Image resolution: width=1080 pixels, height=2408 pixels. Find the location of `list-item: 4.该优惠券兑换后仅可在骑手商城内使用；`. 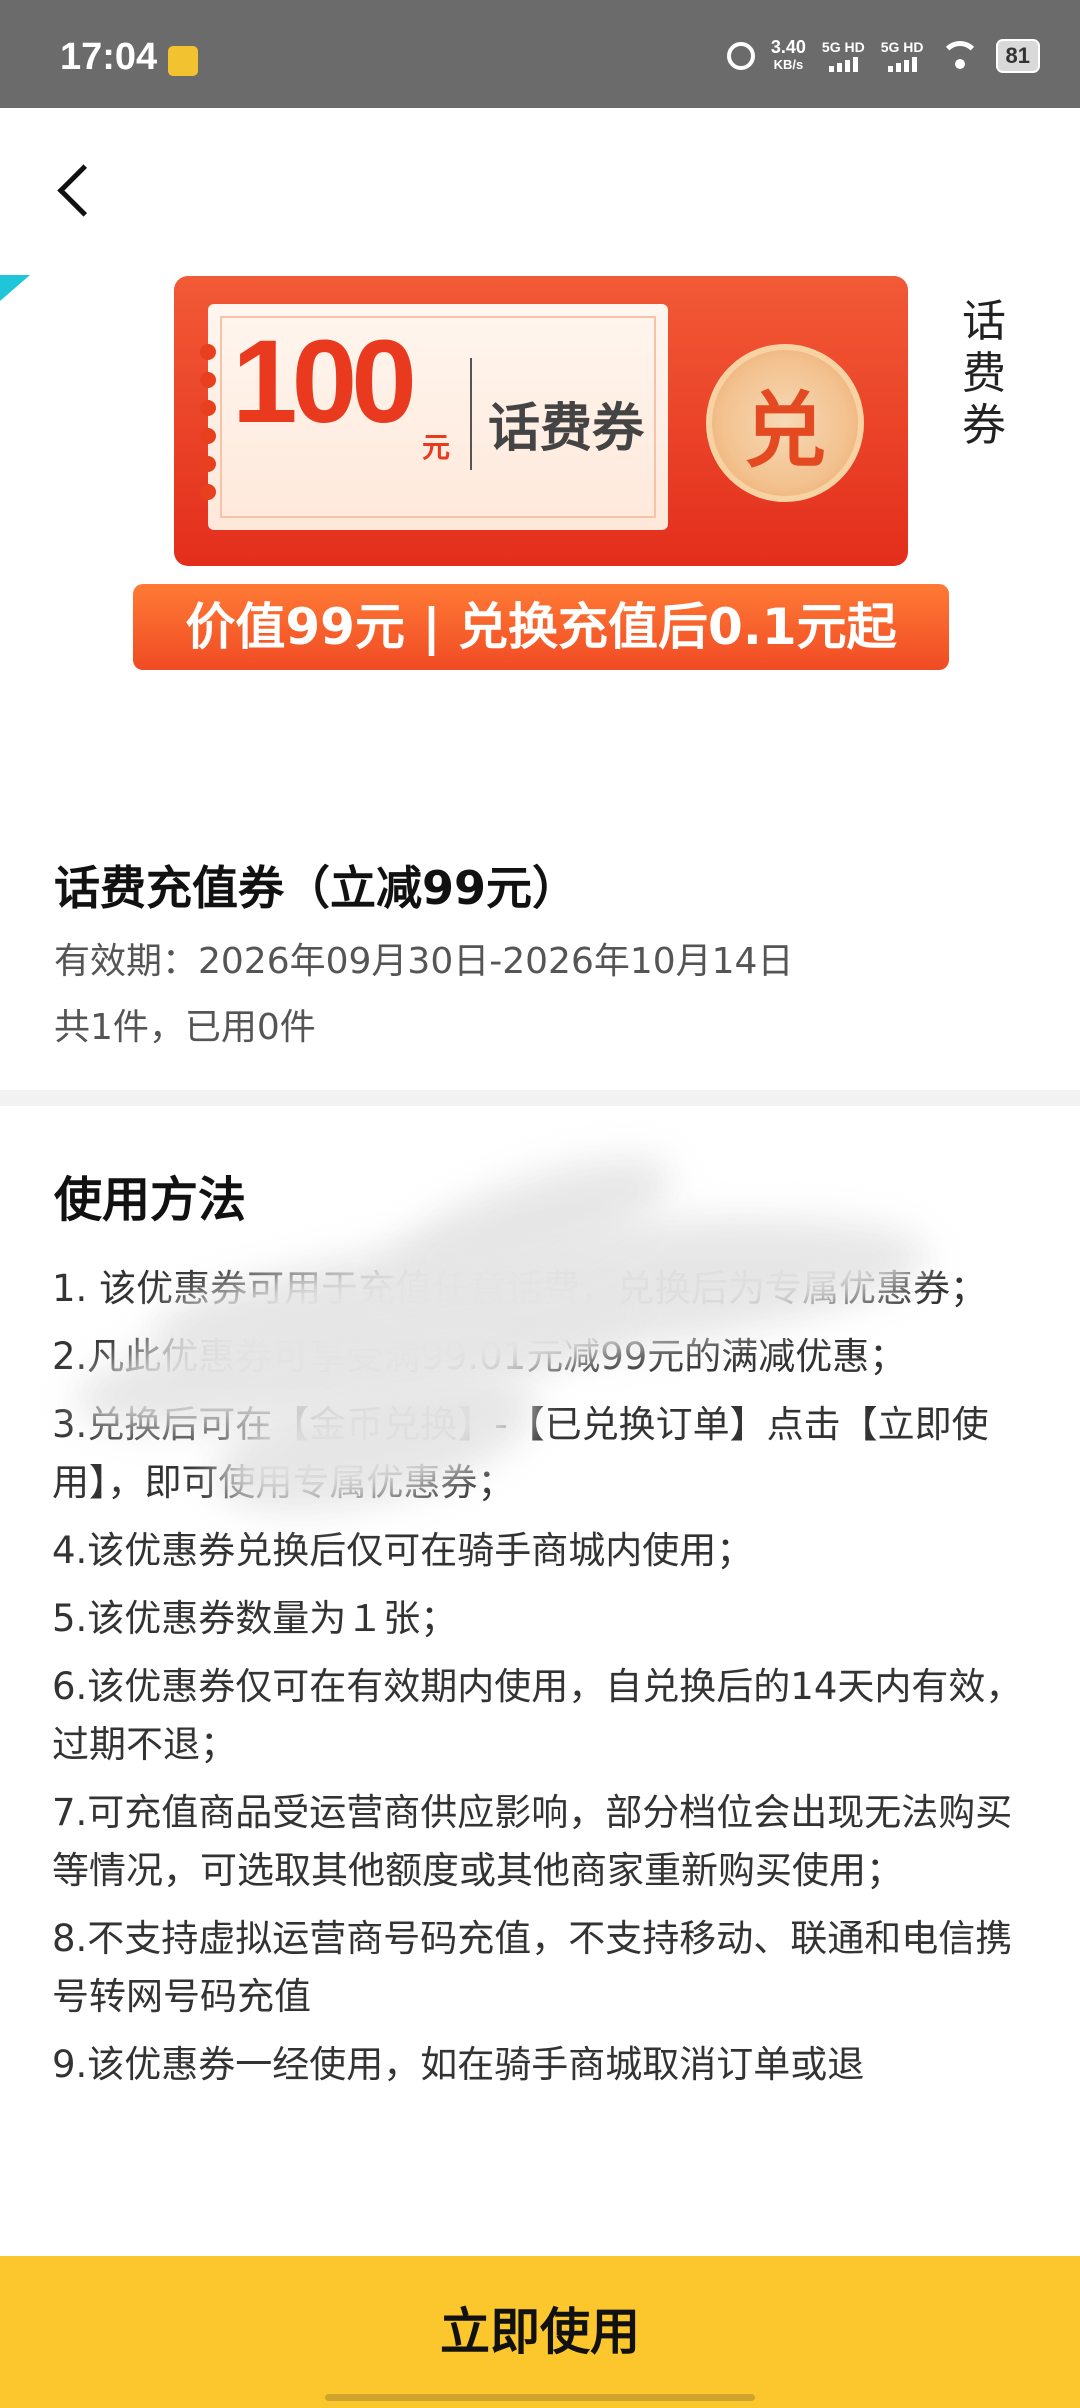

list-item: 4.该优惠券兑换后仅可在骑手商城内使用； is located at coordinates (403, 1550).